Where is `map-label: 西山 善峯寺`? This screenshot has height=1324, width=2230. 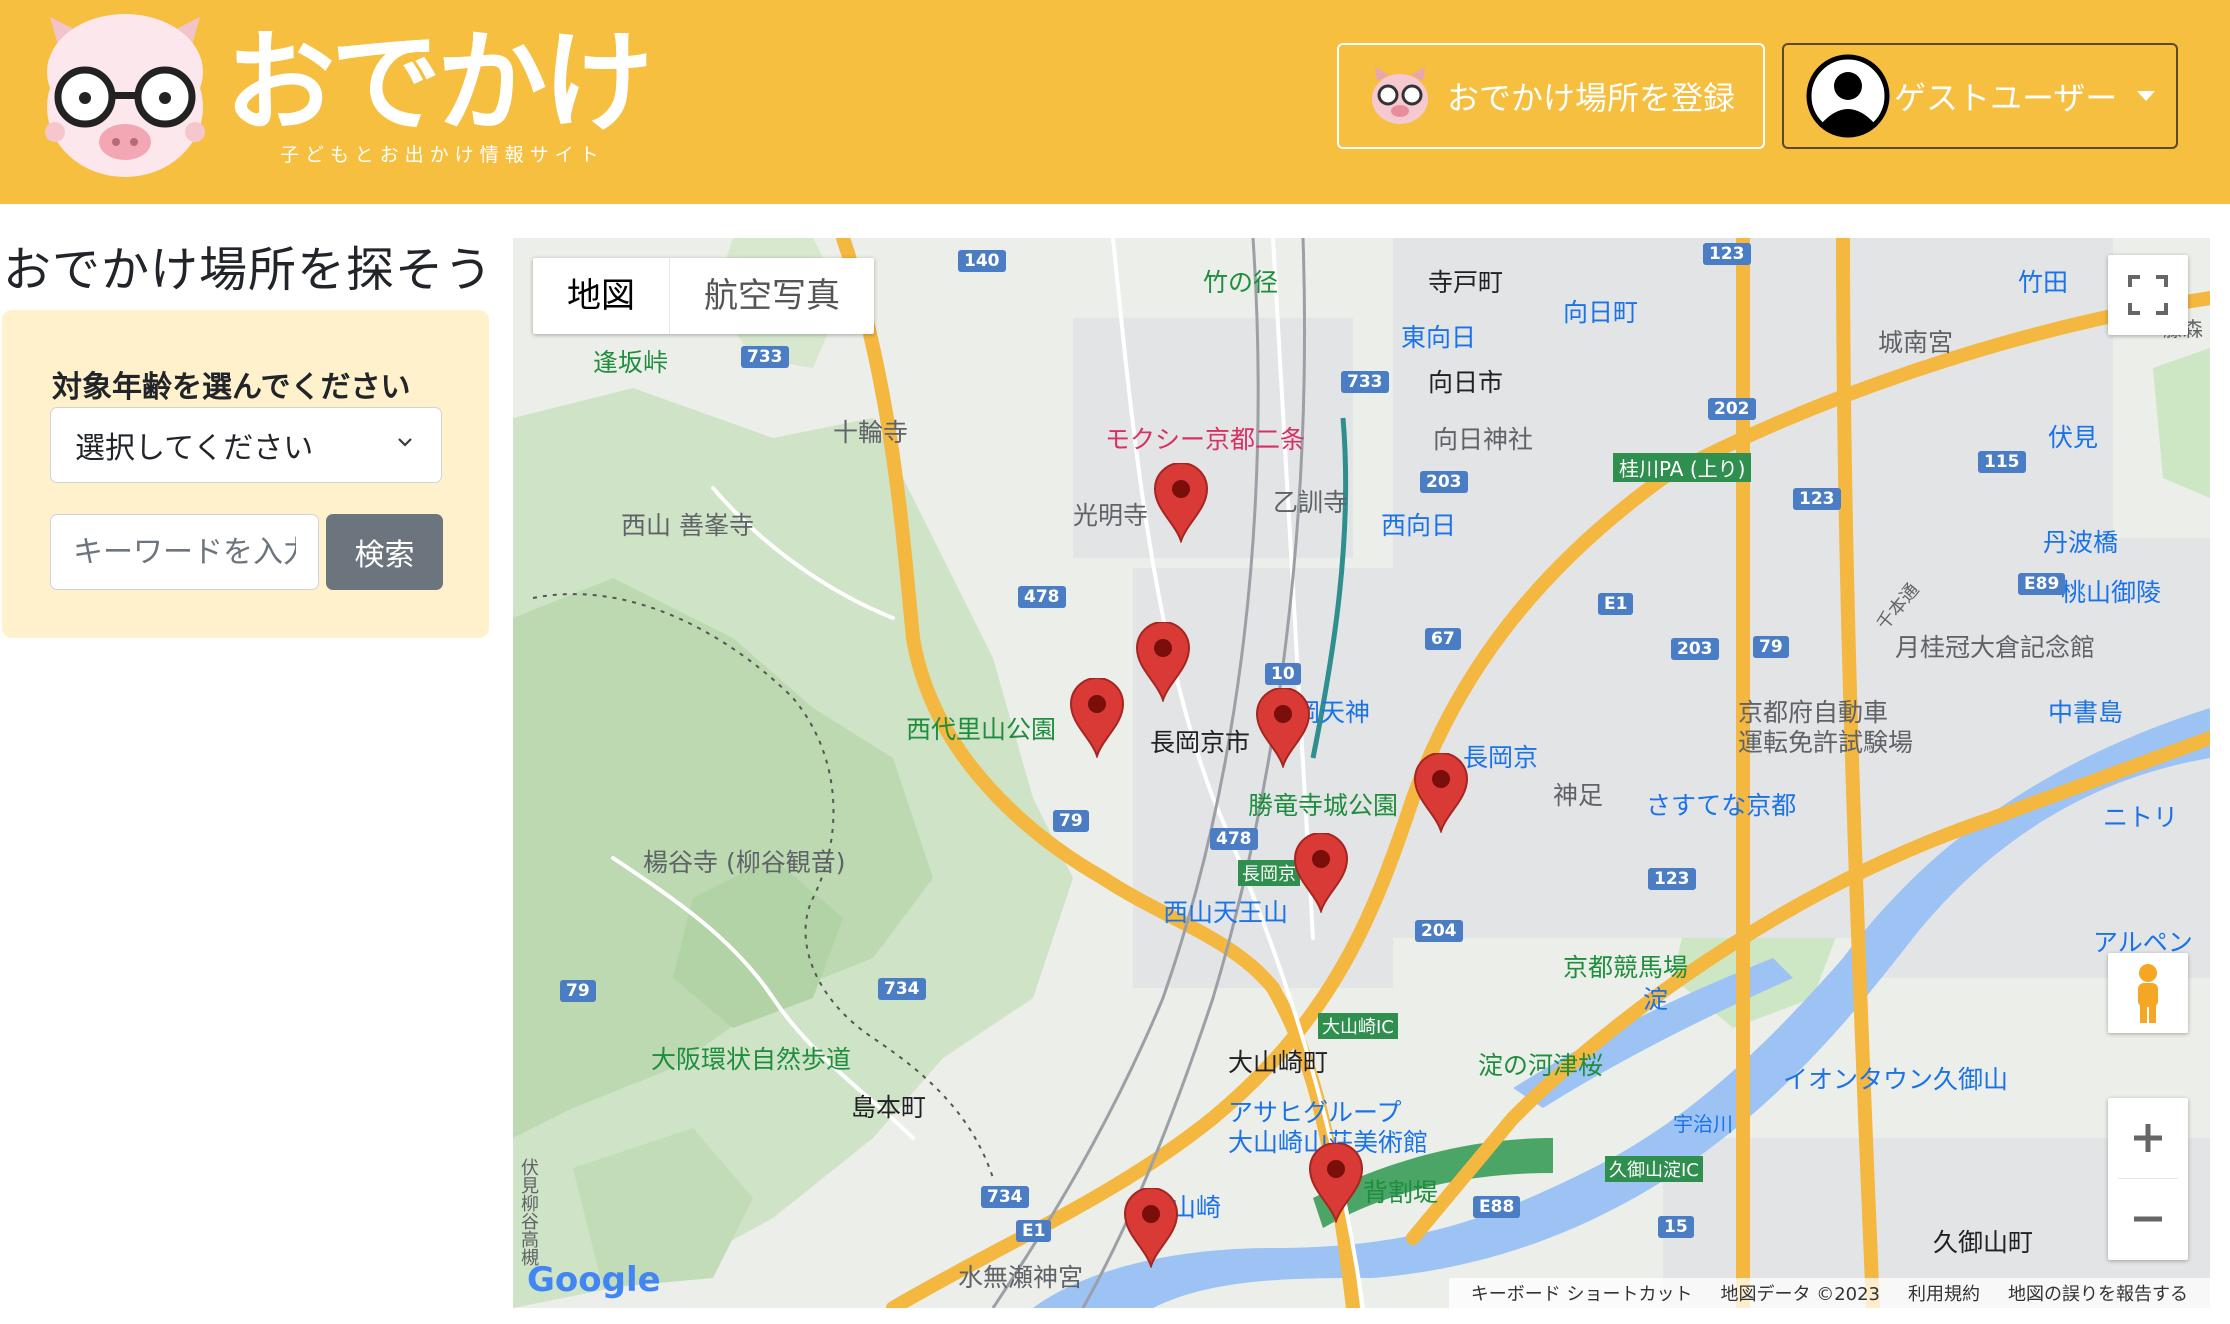
map-label: 西山 善峯寺 is located at coordinates (687, 525).